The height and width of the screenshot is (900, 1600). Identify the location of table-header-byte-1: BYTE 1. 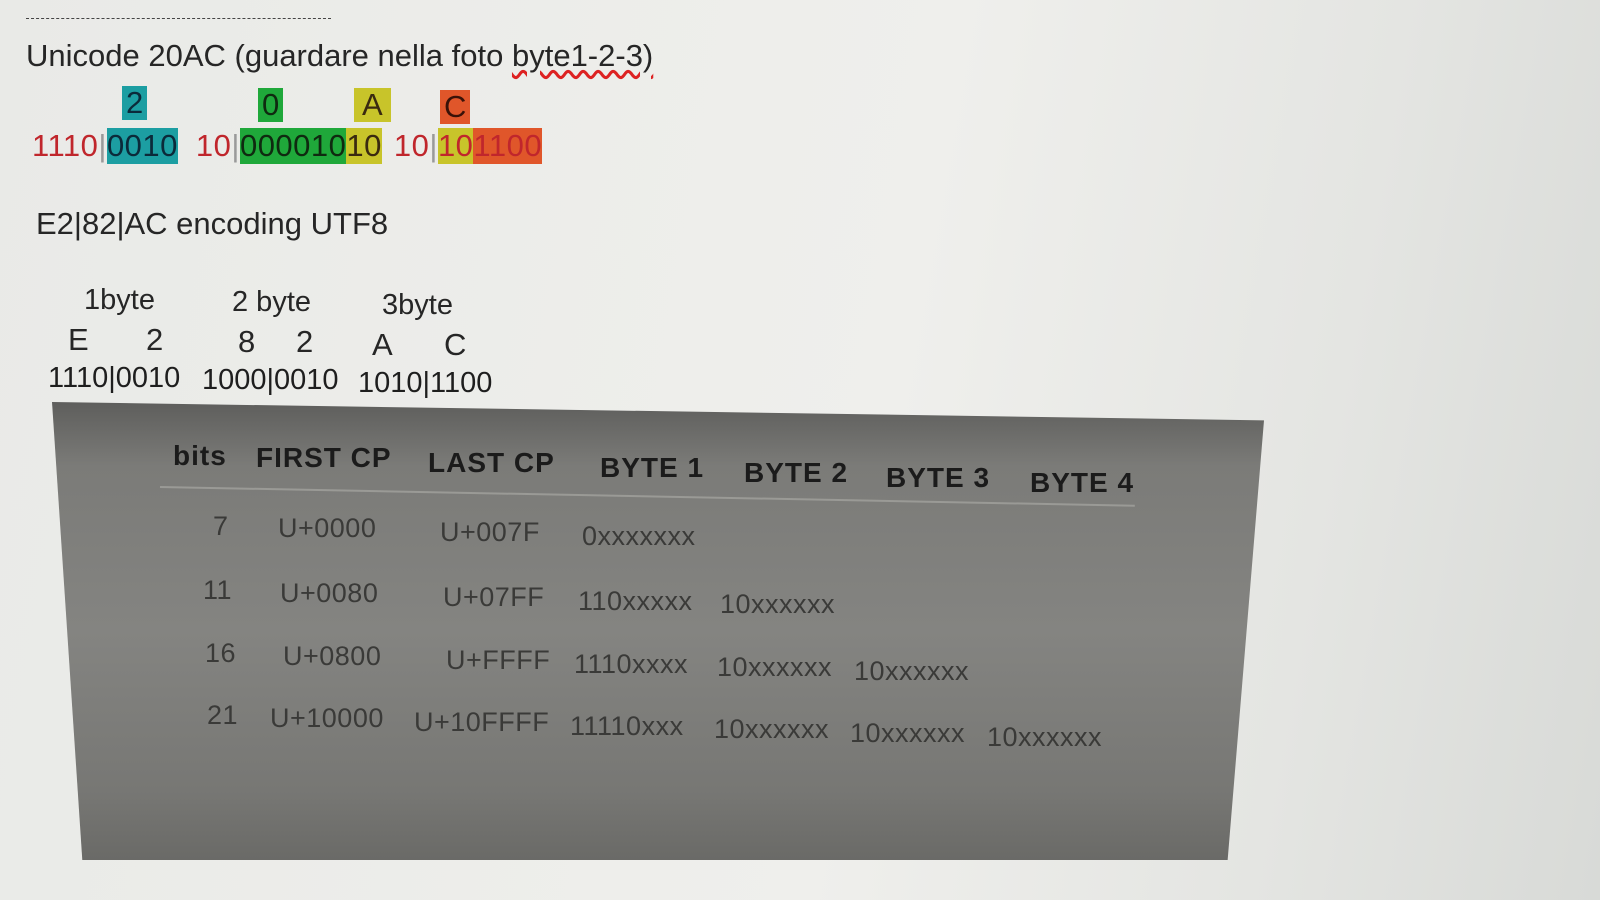
(652, 467).